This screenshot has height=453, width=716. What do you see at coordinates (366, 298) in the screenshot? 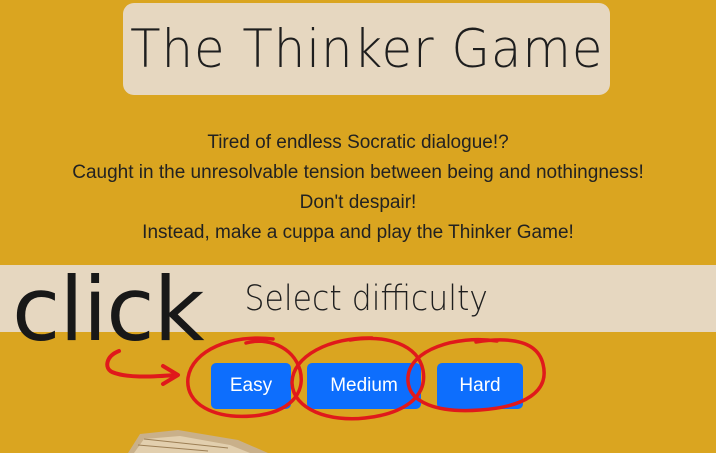
I see `difficulty-heading: Select difficulty` at bounding box center [366, 298].